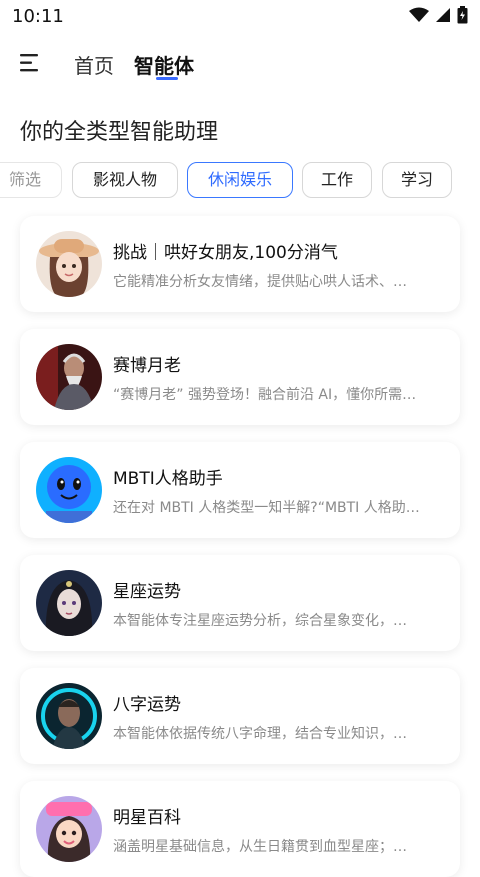 The height and width of the screenshot is (877, 480). I want to click on category-filter-bar: 筛选 影视人物 休闲娱乐 工作 学习, so click(240, 181).